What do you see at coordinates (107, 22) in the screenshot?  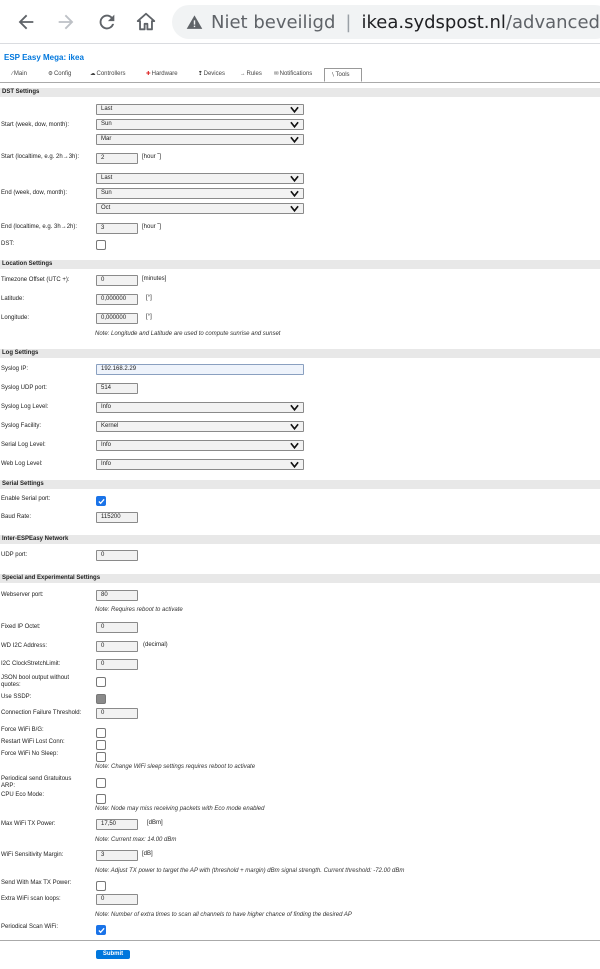 I see `reload-button` at bounding box center [107, 22].